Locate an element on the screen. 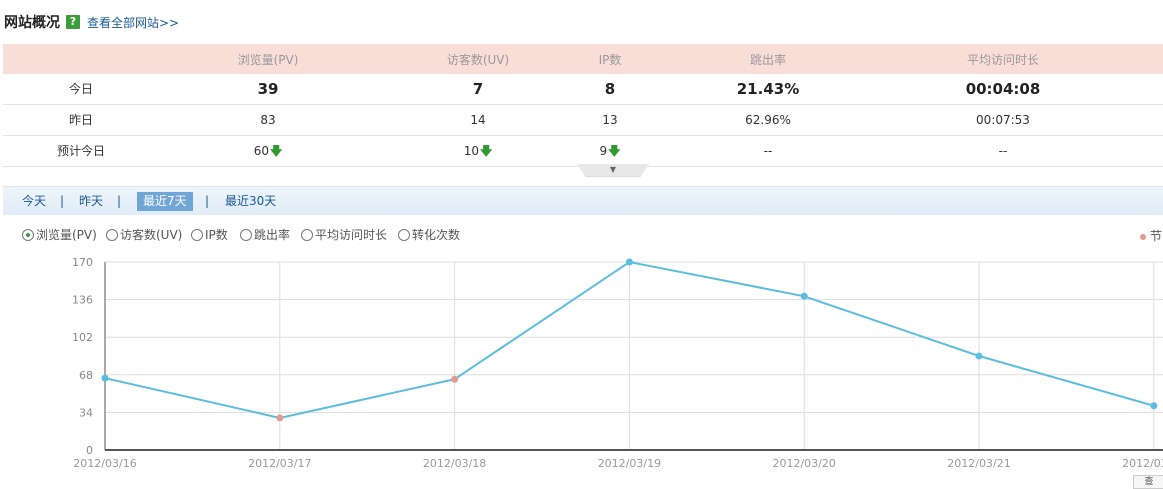 The image size is (1163, 489). ip-forecast-cell: 9🡇 is located at coordinates (610, 151).